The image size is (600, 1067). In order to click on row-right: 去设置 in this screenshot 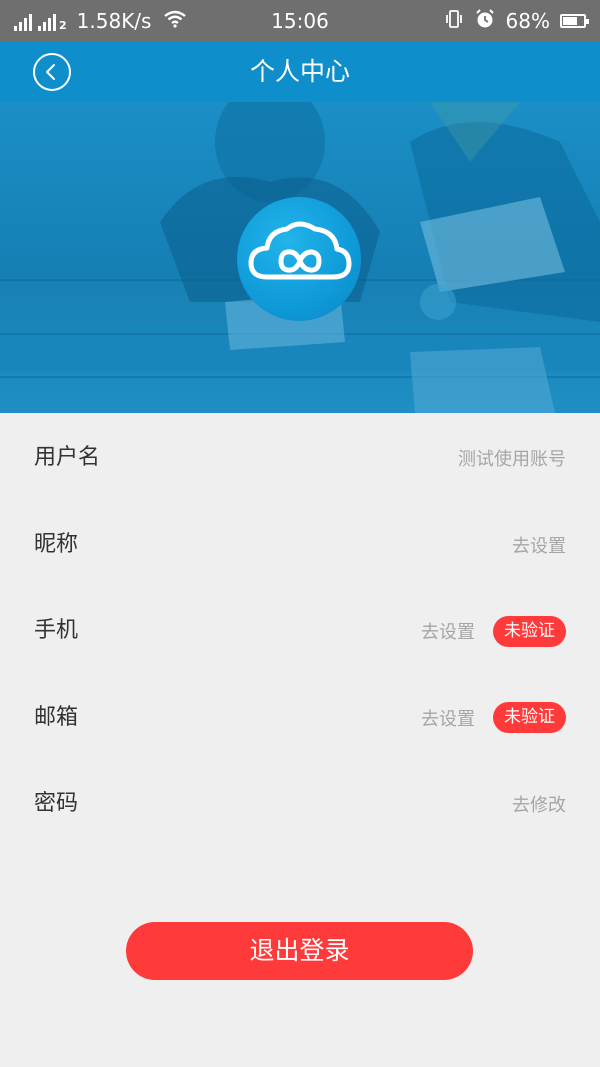, I will do `click(539, 545)`.